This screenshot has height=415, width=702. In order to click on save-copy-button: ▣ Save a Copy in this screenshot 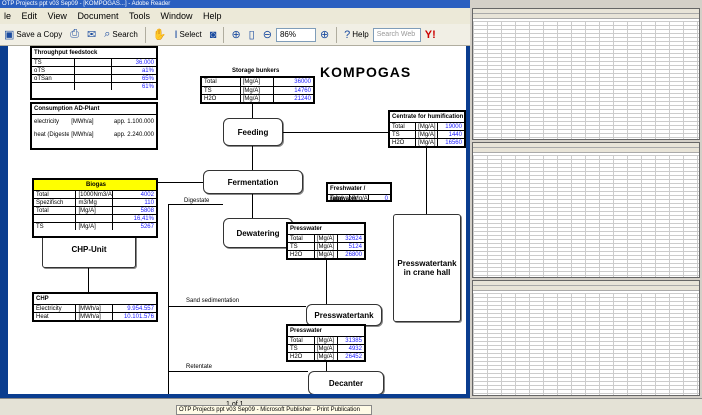, I will do `click(33, 35)`.